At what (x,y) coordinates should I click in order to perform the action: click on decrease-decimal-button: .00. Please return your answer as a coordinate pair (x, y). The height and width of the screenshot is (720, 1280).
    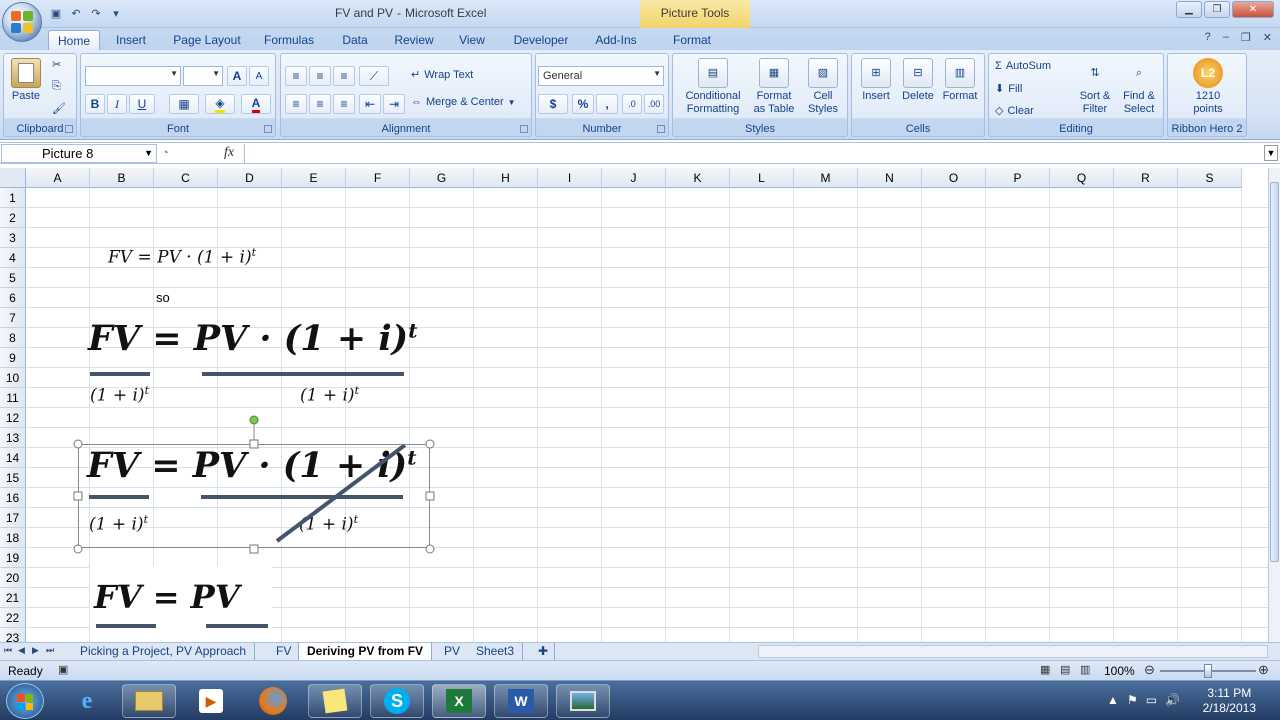
    Looking at the image, I should click on (654, 104).